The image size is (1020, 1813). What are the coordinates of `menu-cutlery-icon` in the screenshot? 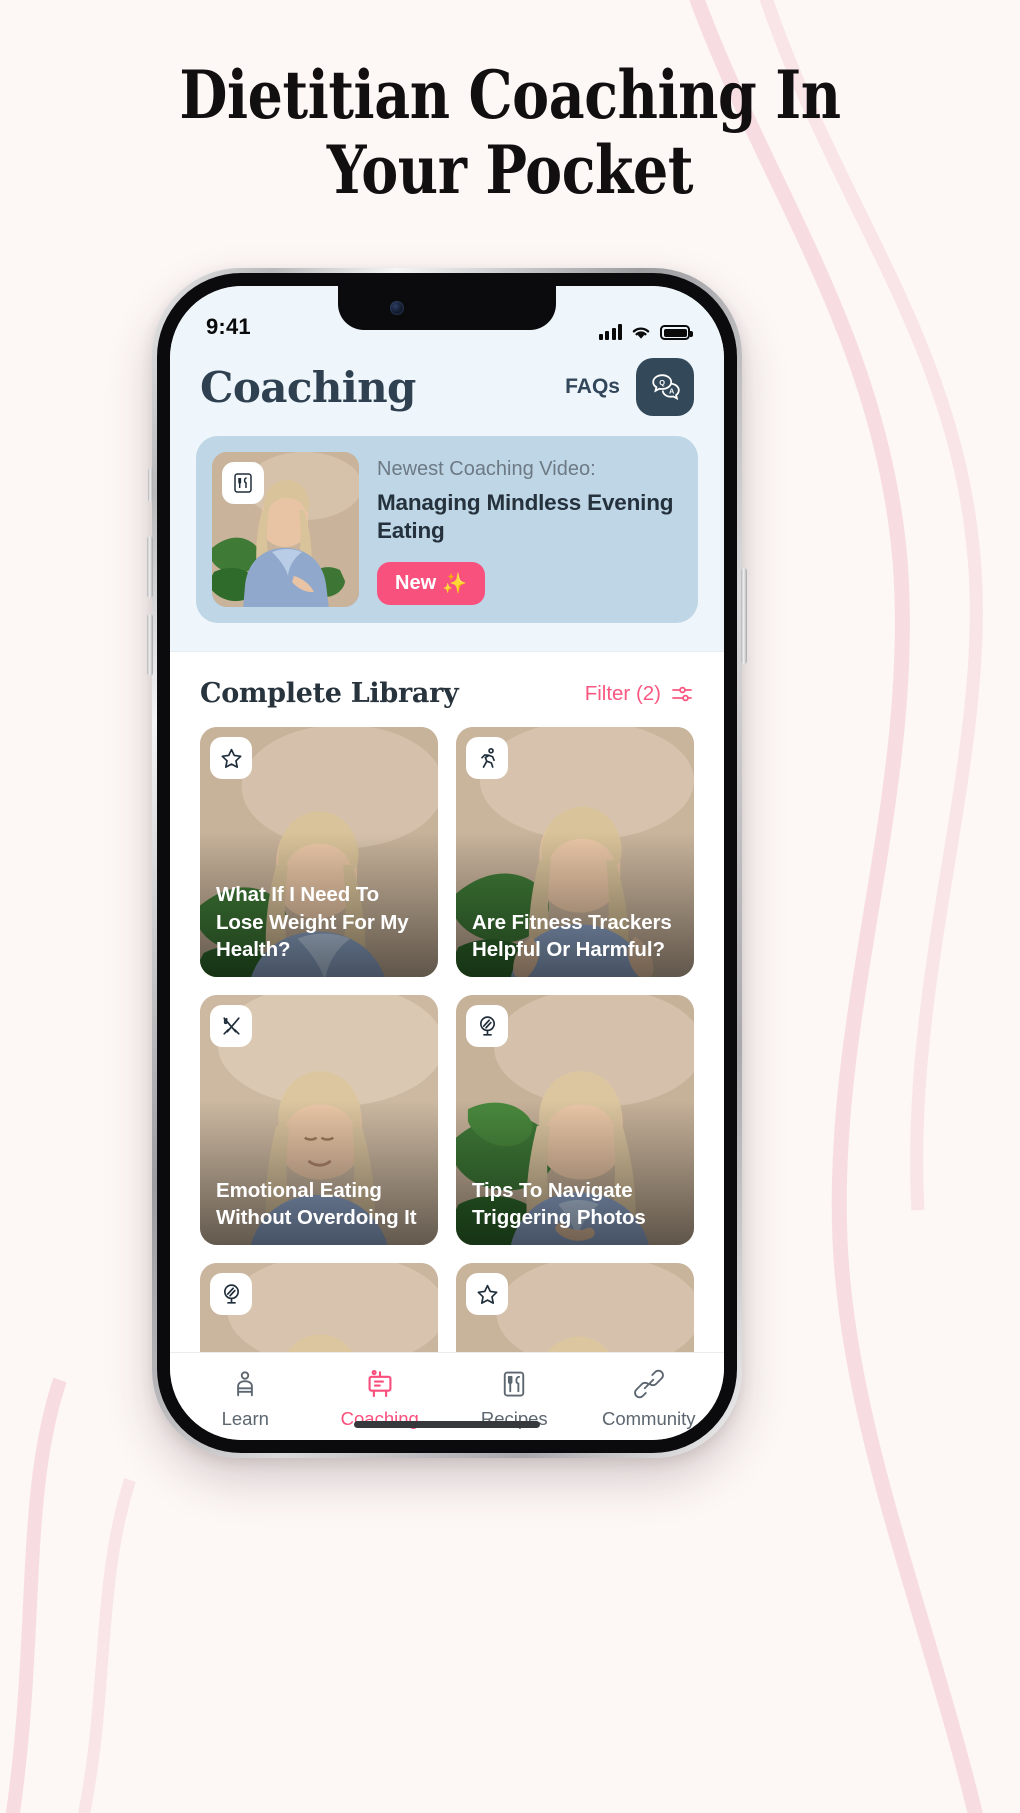 It's located at (243, 483).